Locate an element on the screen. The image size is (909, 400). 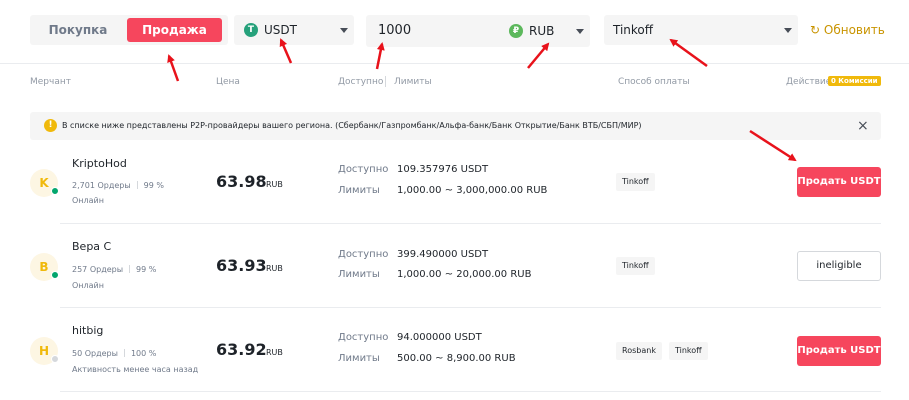
refresh-button: ↻ Обновить is located at coordinates (847, 30).